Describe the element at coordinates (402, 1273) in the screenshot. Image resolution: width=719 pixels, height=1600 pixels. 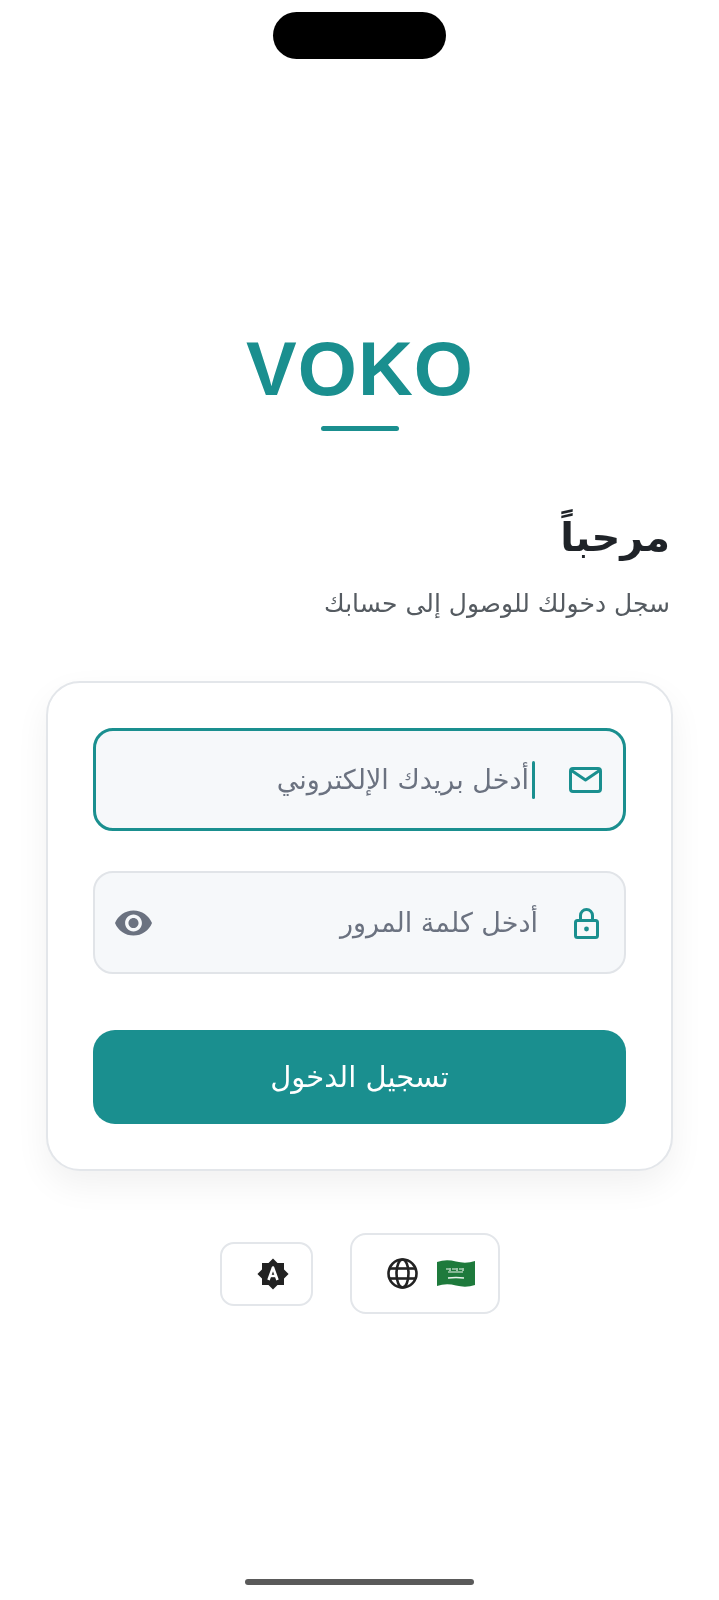
I see `globe-icon` at that location.